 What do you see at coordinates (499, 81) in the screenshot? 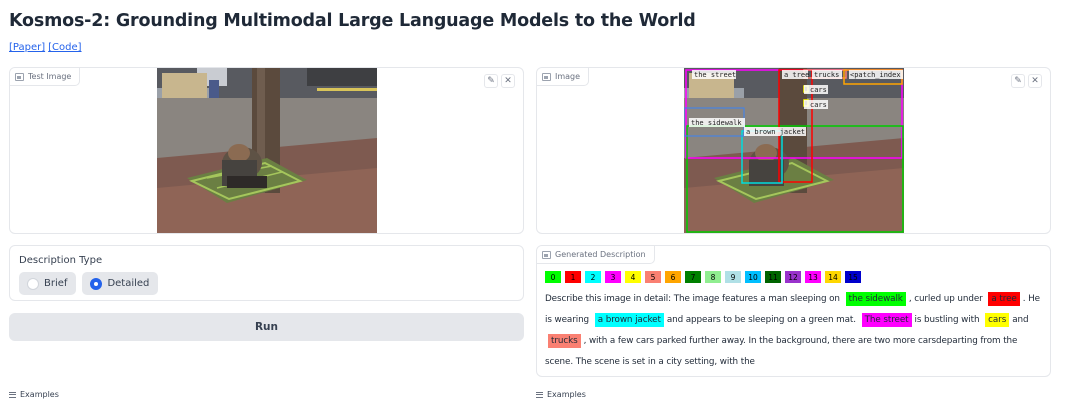
I see `test-image-tools: ✎ ✕` at bounding box center [499, 81].